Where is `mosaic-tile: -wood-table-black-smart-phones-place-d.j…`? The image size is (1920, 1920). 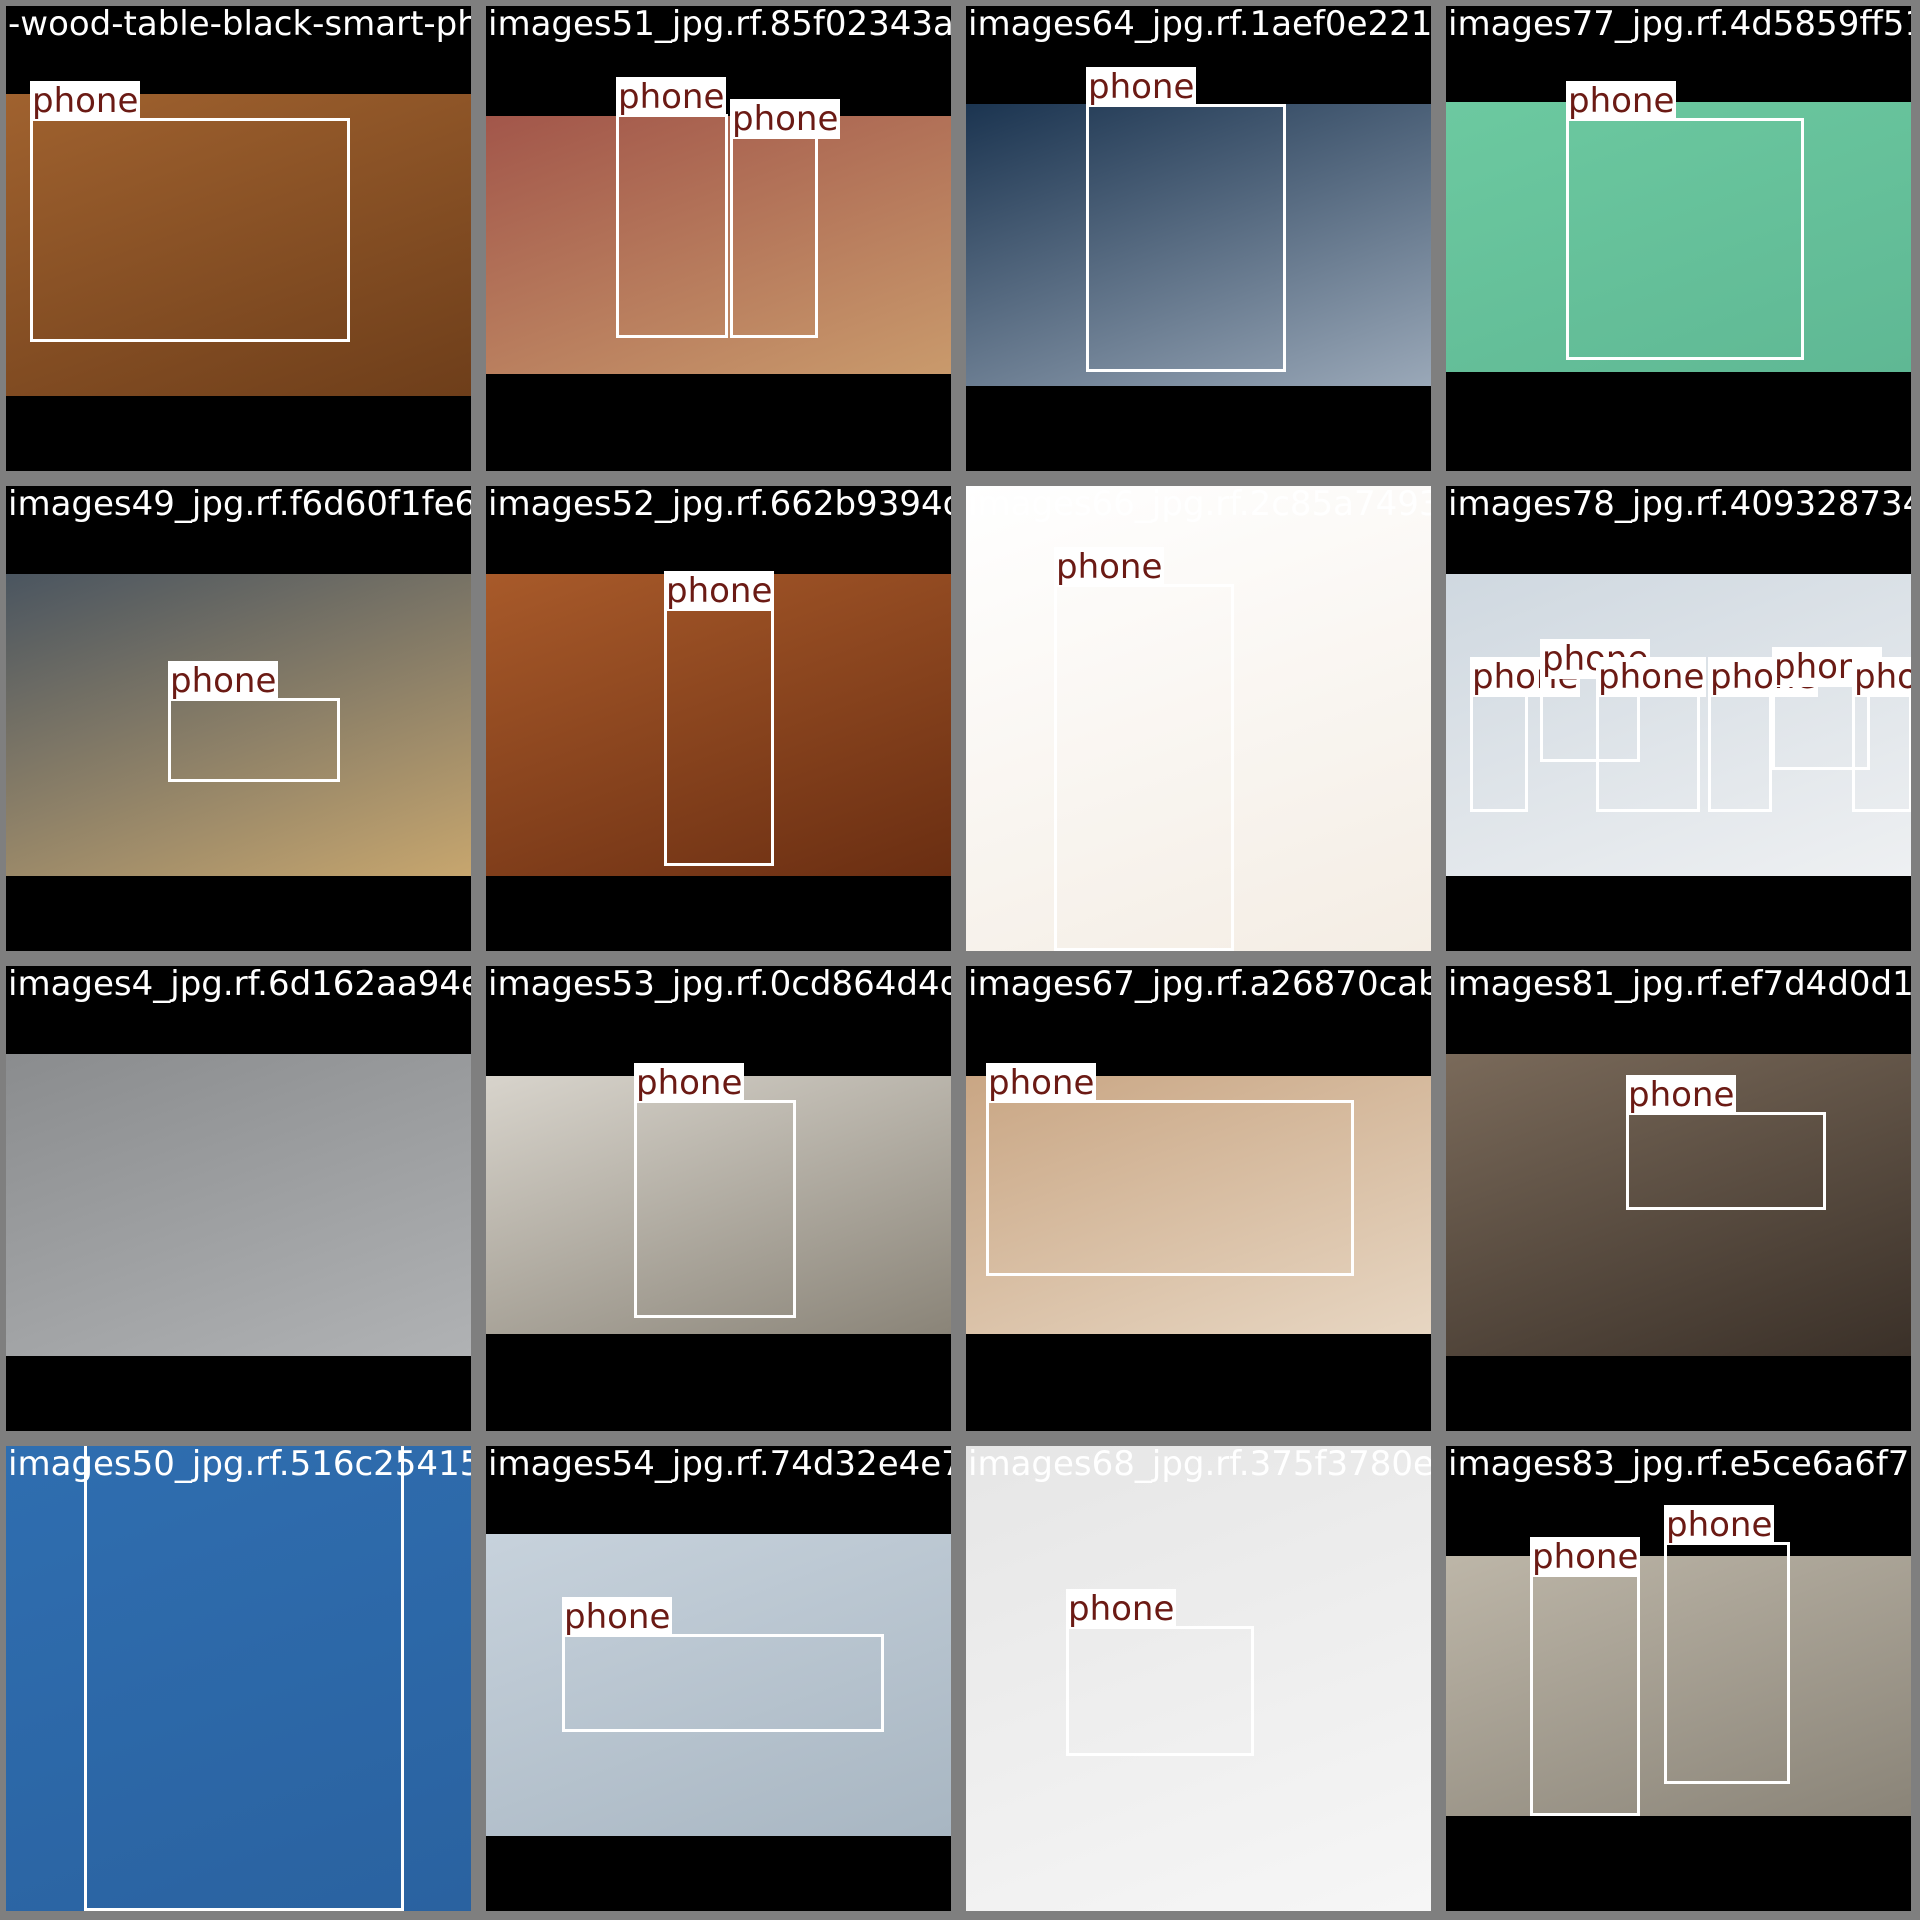 mosaic-tile: -wood-table-black-smart-phones-place-d.j… is located at coordinates (238, 238).